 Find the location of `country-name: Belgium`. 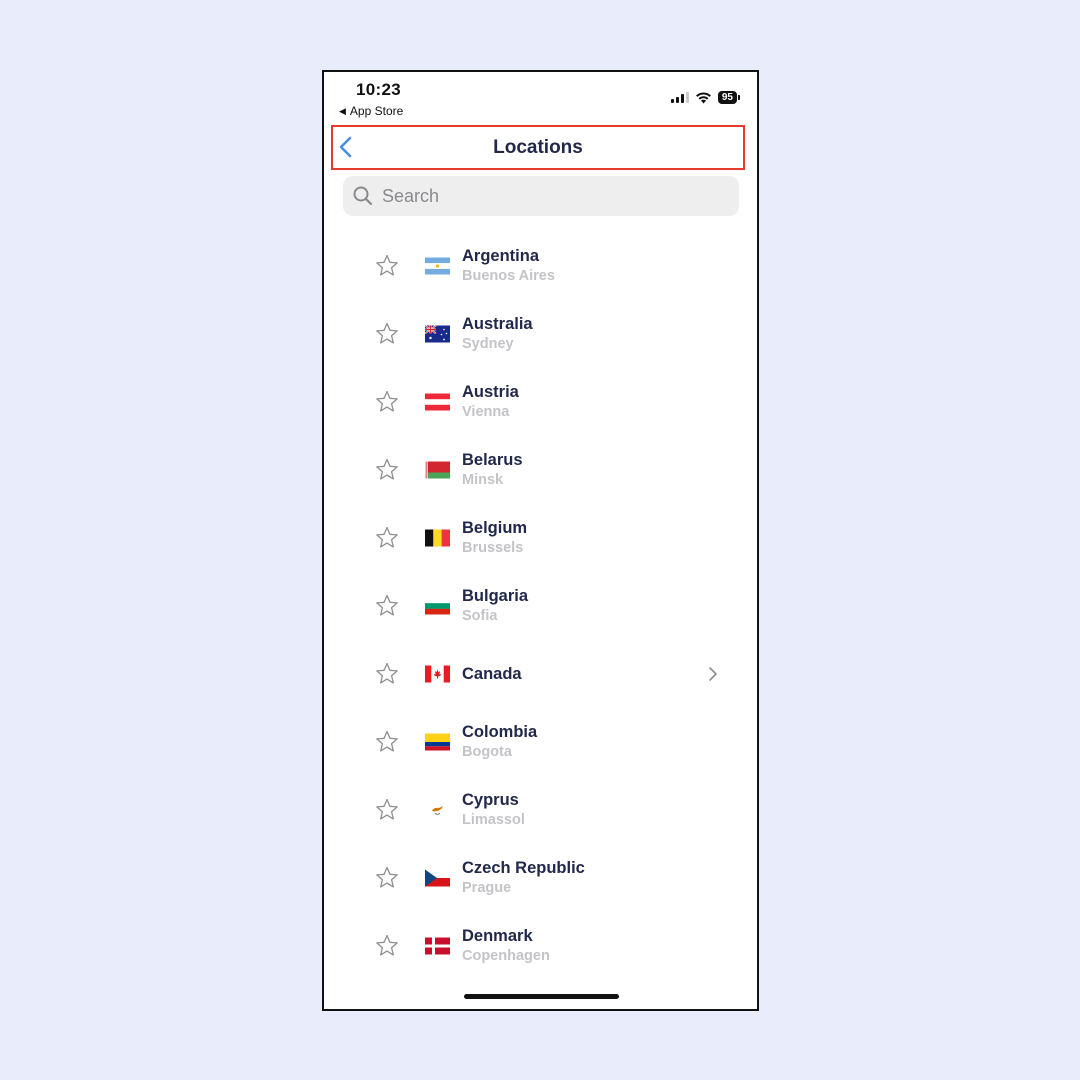

country-name: Belgium is located at coordinates (495, 528).